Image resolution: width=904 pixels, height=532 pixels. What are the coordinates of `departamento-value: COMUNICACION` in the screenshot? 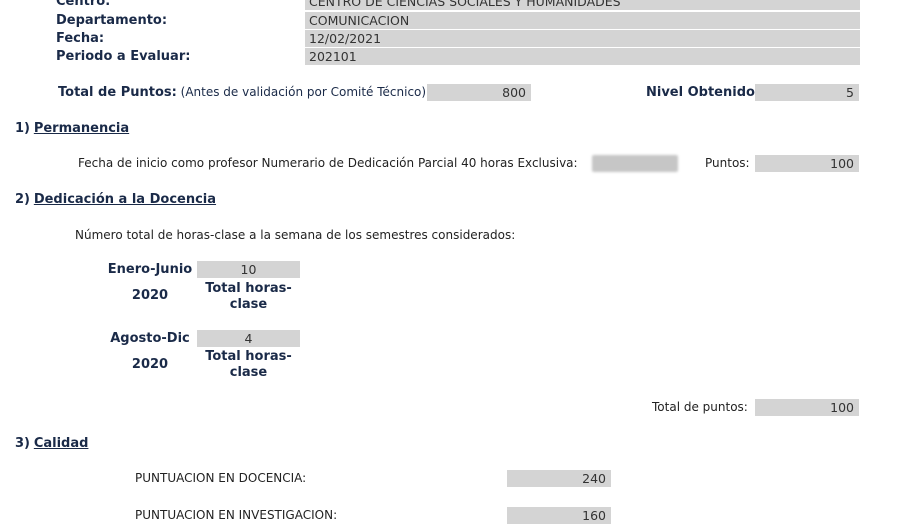 It's located at (582, 20).